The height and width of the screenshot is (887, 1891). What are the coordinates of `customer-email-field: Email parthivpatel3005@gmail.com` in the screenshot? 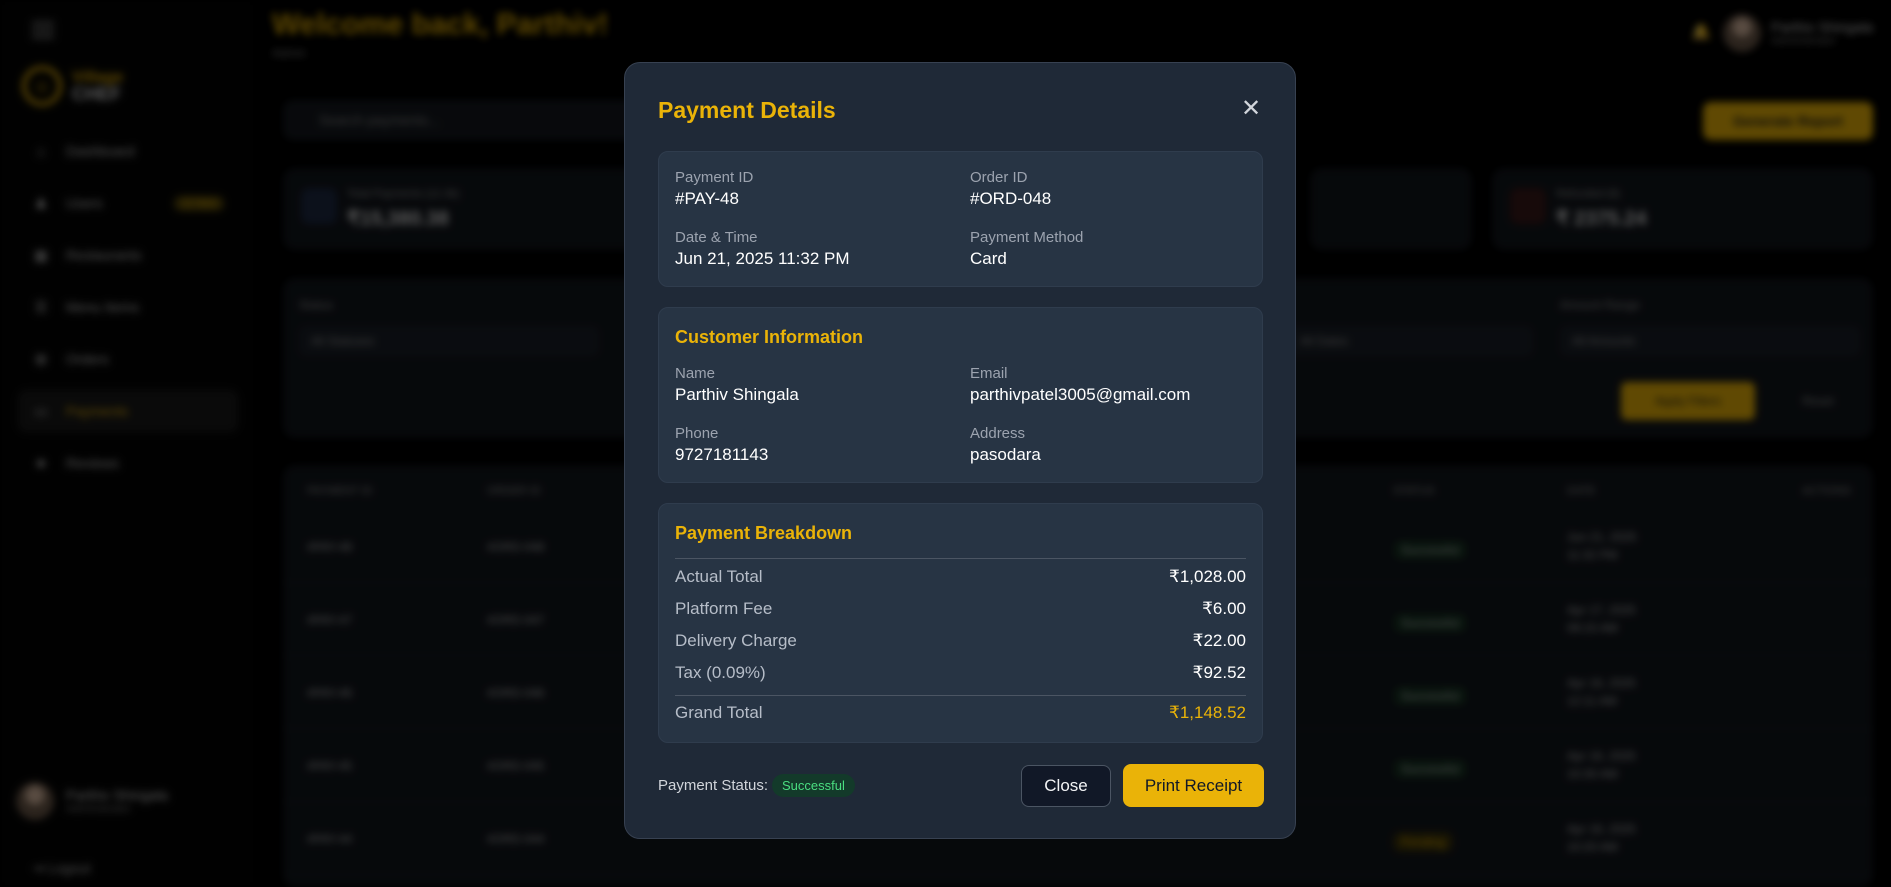 It's located at (1117, 385).